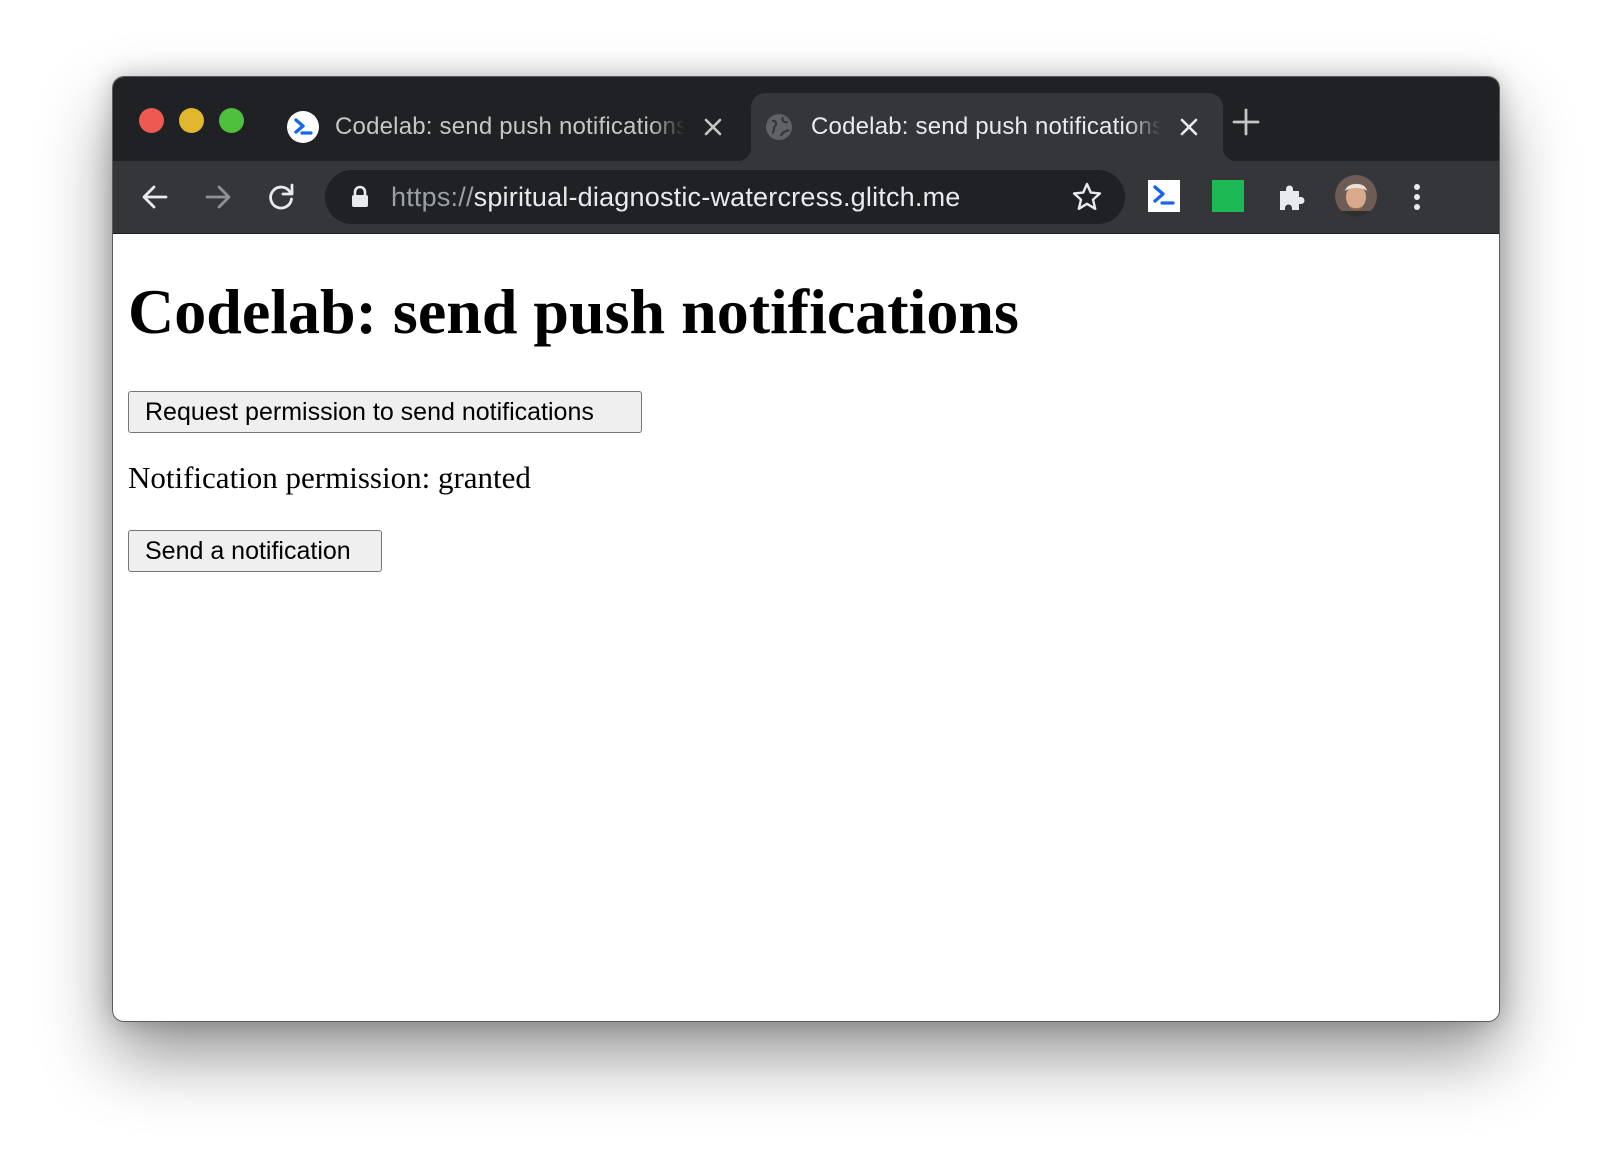  What do you see at coordinates (779, 127) in the screenshot?
I see `globe-icon` at bounding box center [779, 127].